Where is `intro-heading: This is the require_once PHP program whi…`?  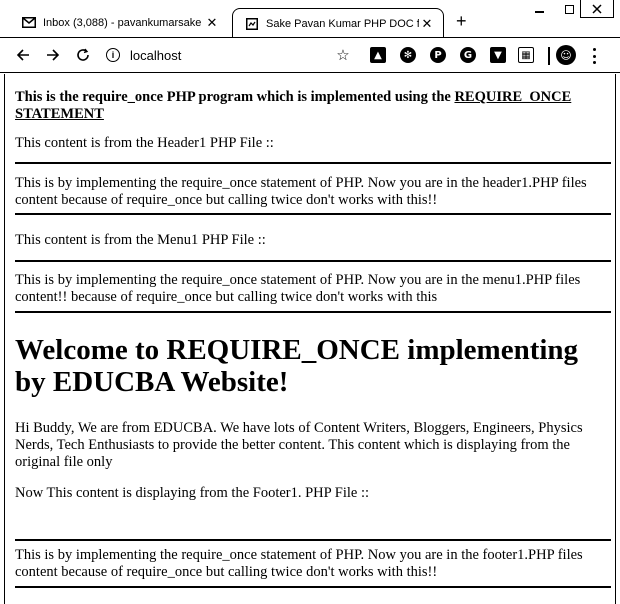
intro-heading: This is the require_once PHP program whi… is located at coordinates (305, 106).